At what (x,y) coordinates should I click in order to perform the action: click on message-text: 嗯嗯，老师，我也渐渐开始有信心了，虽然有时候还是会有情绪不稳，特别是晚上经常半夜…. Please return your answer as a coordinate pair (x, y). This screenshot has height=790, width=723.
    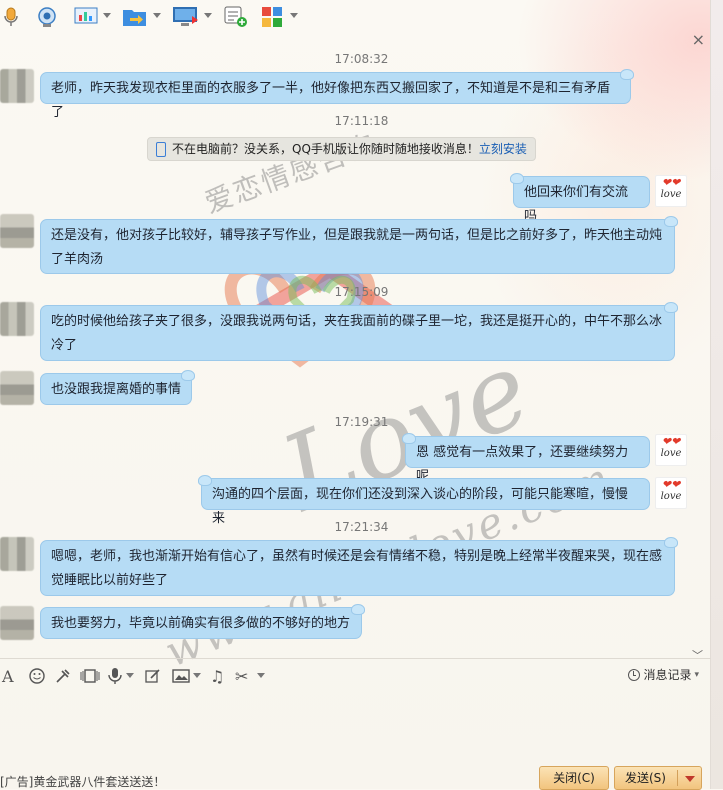
    Looking at the image, I should click on (357, 568).